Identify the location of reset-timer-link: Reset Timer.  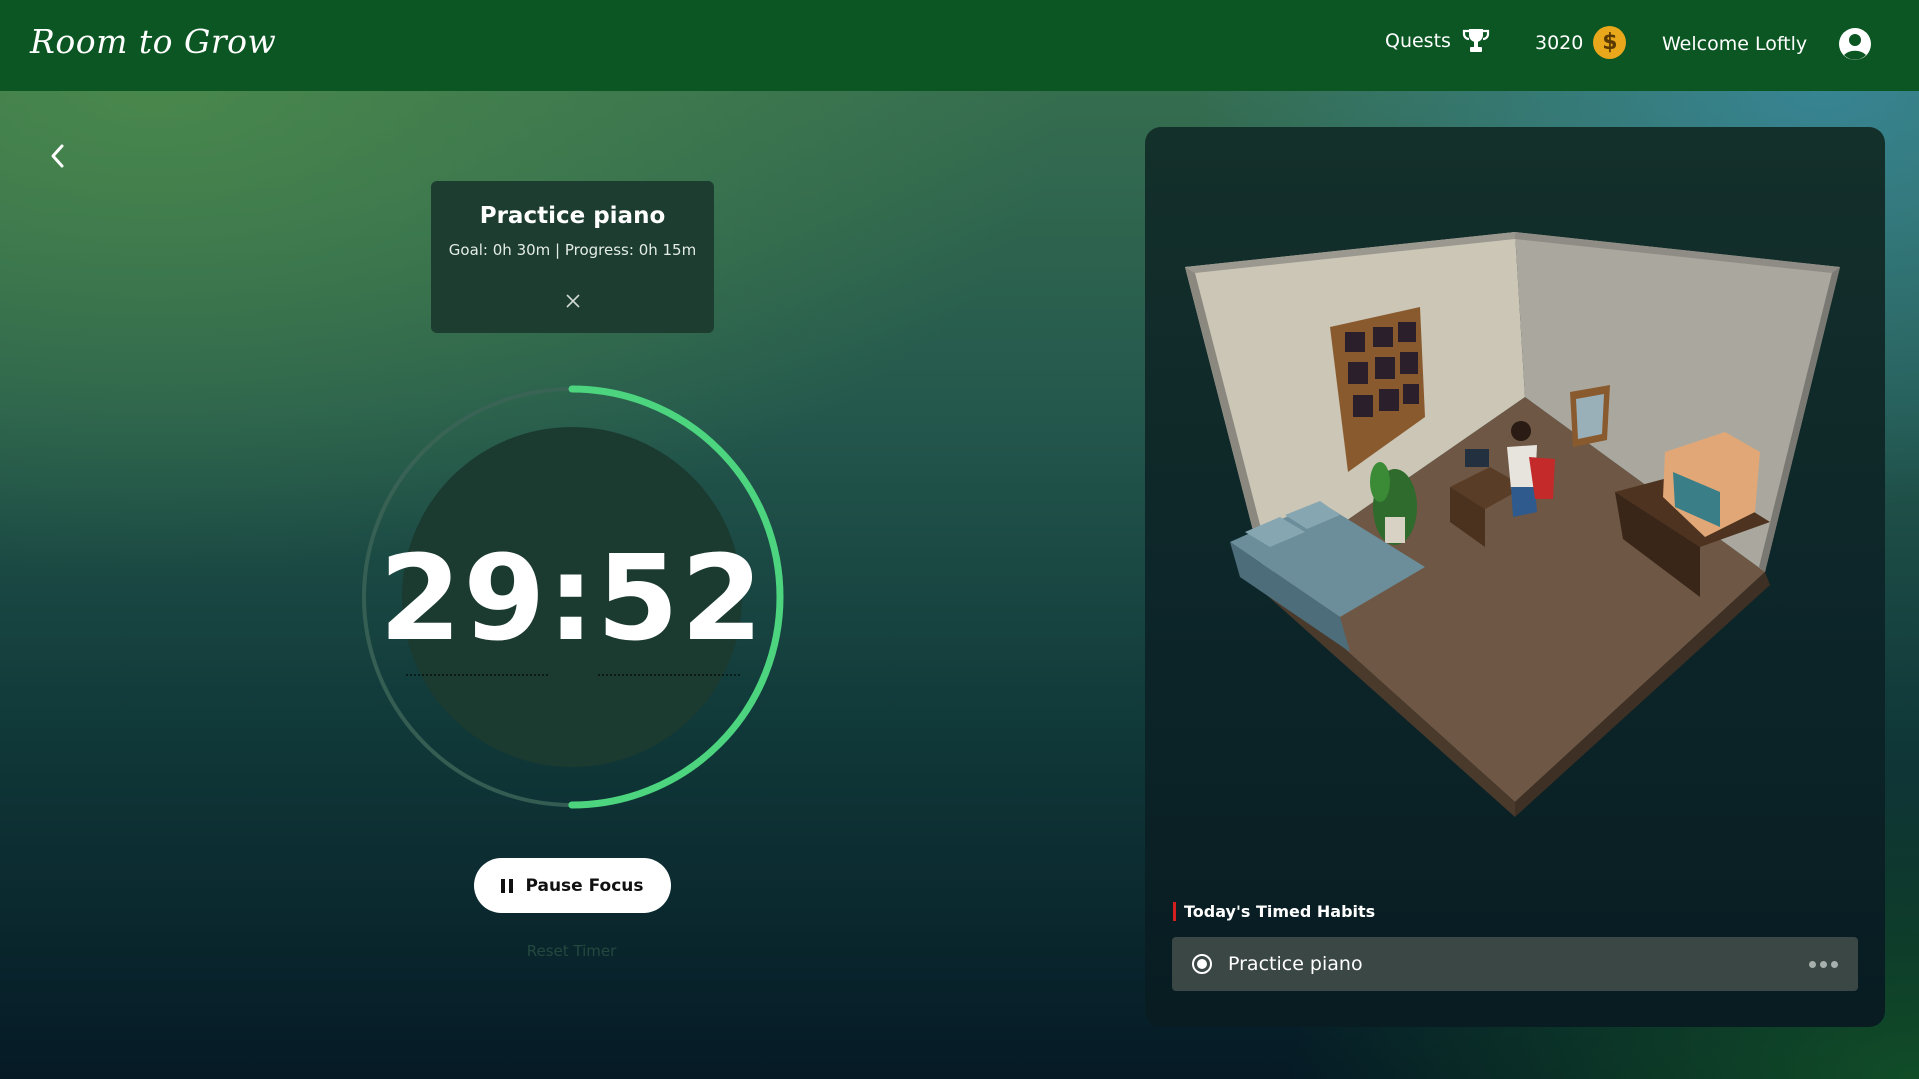
(571, 951).